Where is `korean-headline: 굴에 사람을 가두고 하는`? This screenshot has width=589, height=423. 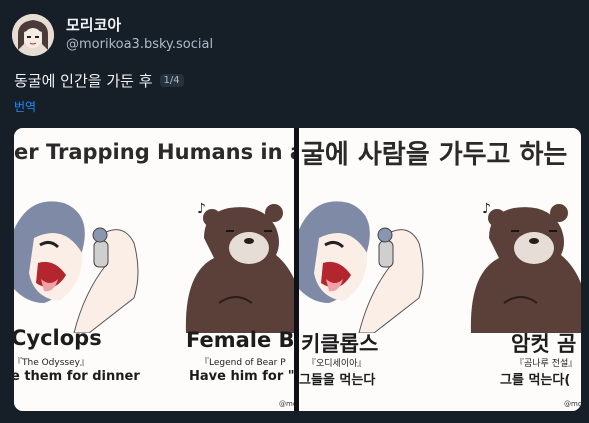
korean-headline: 굴에 사람을 가두고 하는 is located at coordinates (434, 155).